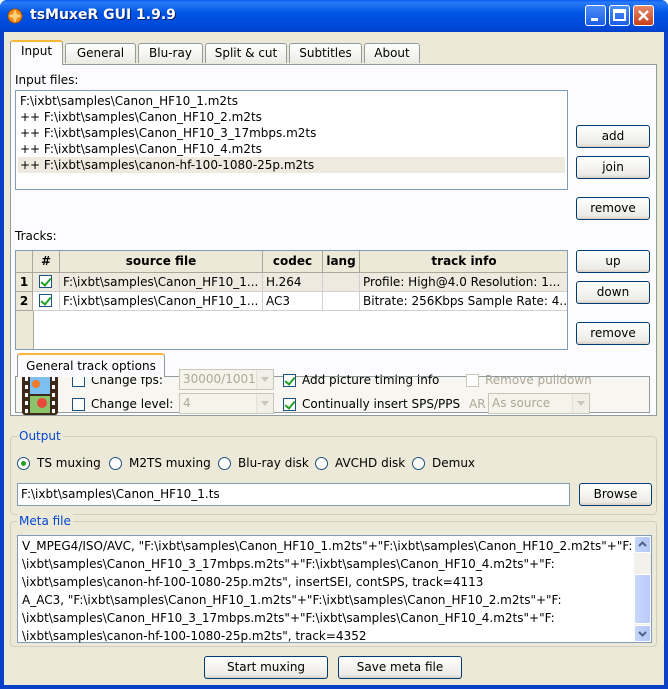 Image resolution: width=668 pixels, height=689 pixels. I want to click on close-button, so click(643, 15).